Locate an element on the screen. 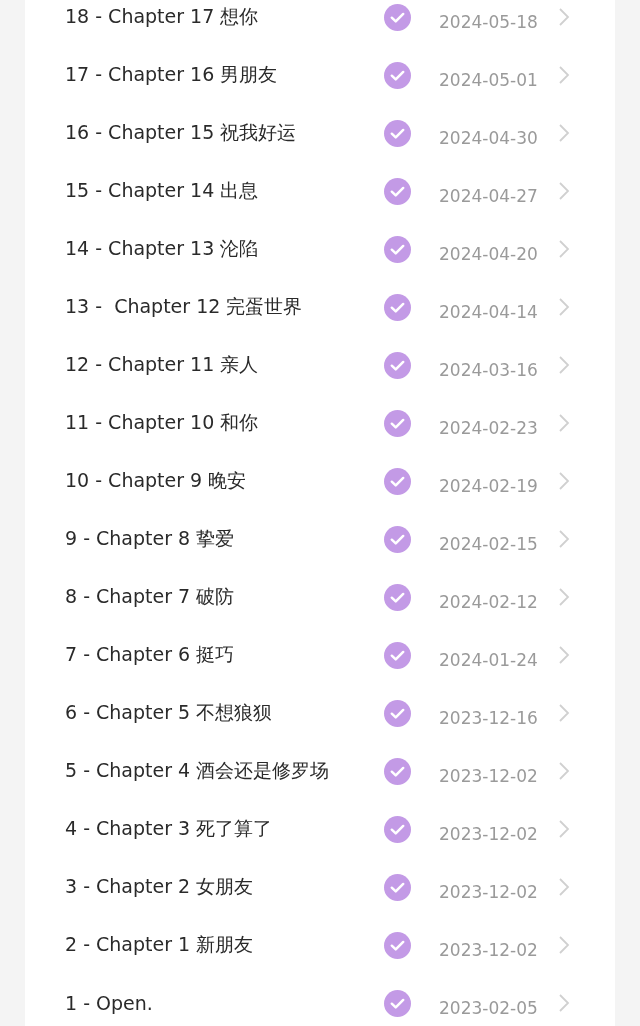  chapter-title: 16 - Chapter 15 祝我好运 is located at coordinates (224, 133).